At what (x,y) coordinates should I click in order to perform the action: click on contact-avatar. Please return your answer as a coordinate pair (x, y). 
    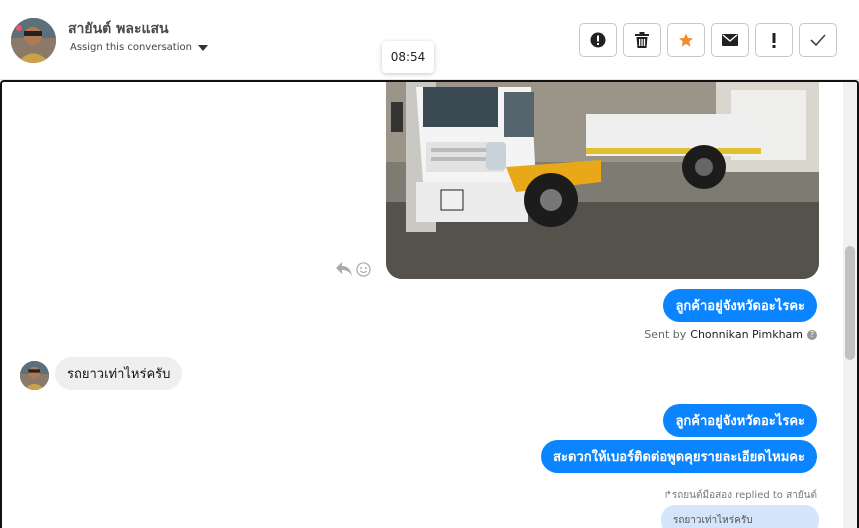
    Looking at the image, I should click on (33, 40).